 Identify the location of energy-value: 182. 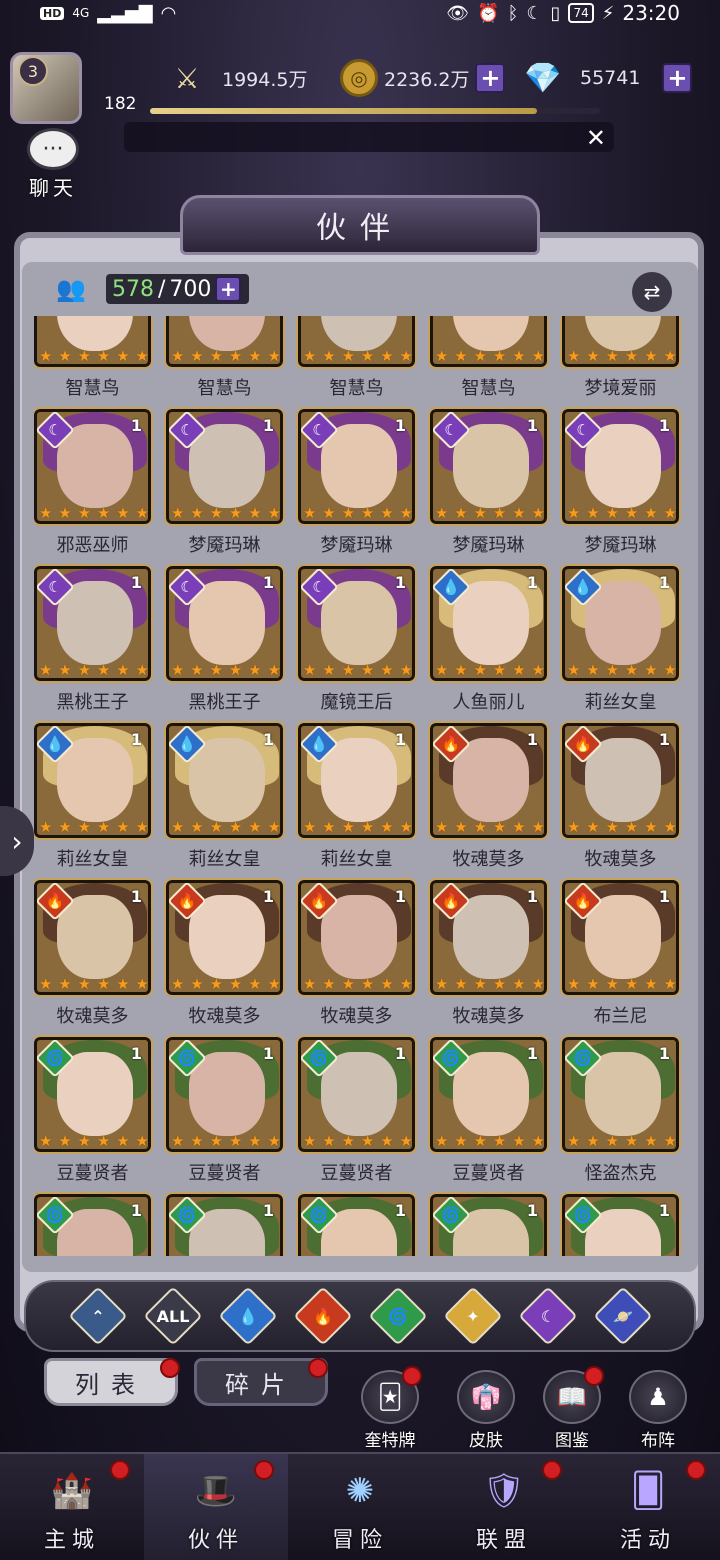
(120, 104).